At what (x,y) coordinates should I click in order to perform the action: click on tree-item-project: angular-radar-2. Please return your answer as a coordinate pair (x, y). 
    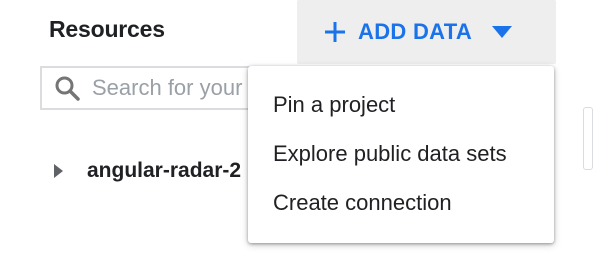
    Looking at the image, I should click on (155, 171).